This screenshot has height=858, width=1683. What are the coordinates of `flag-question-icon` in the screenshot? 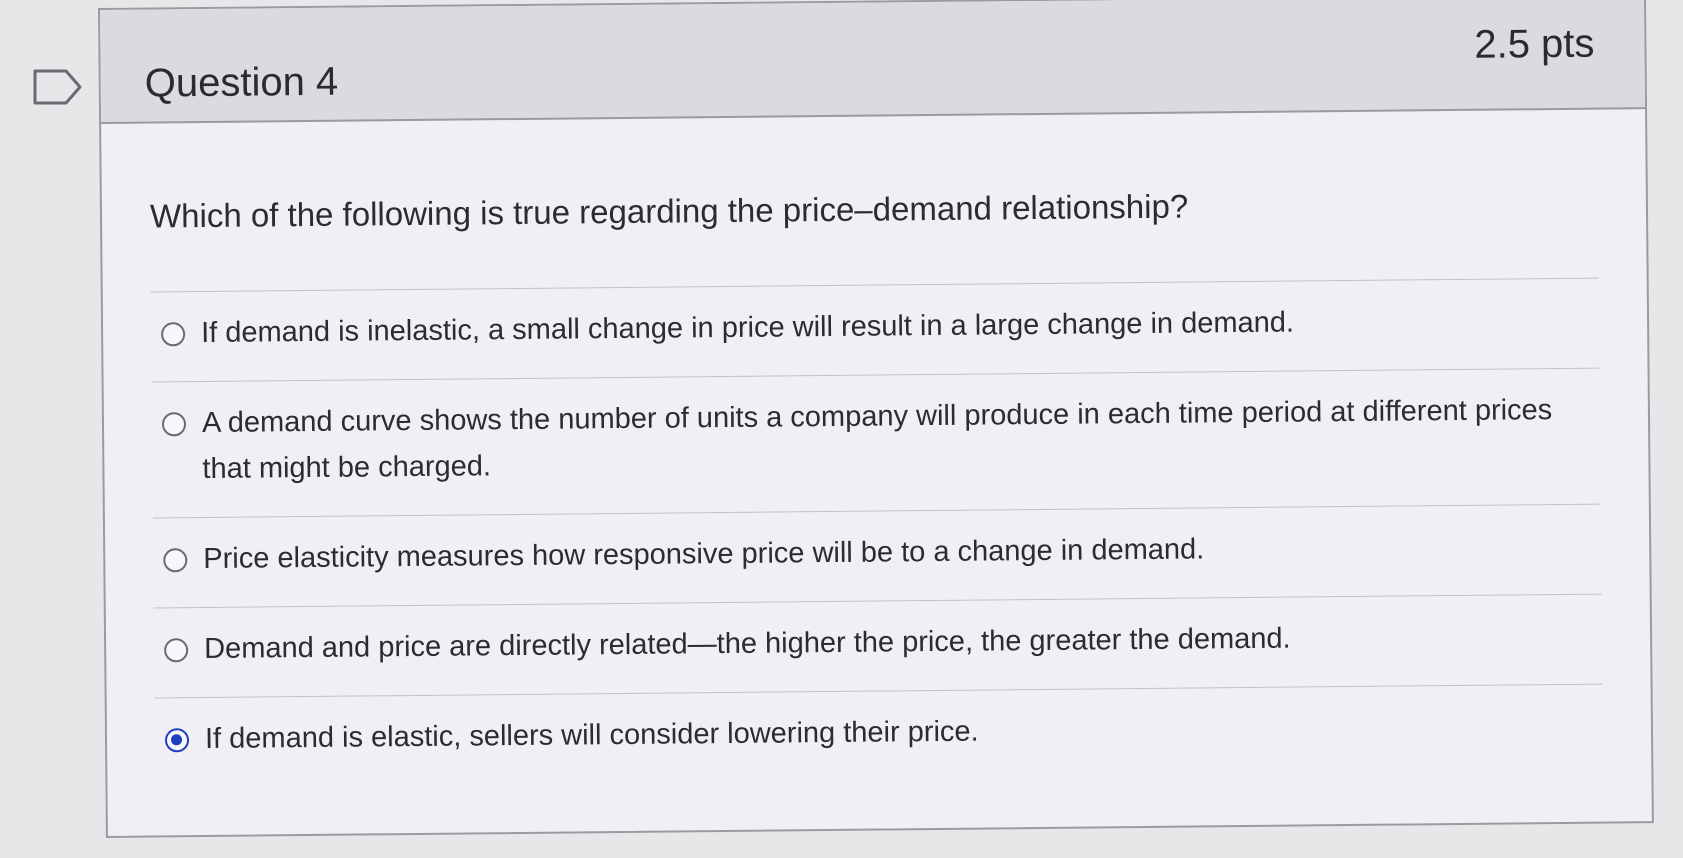 It's located at (58, 87).